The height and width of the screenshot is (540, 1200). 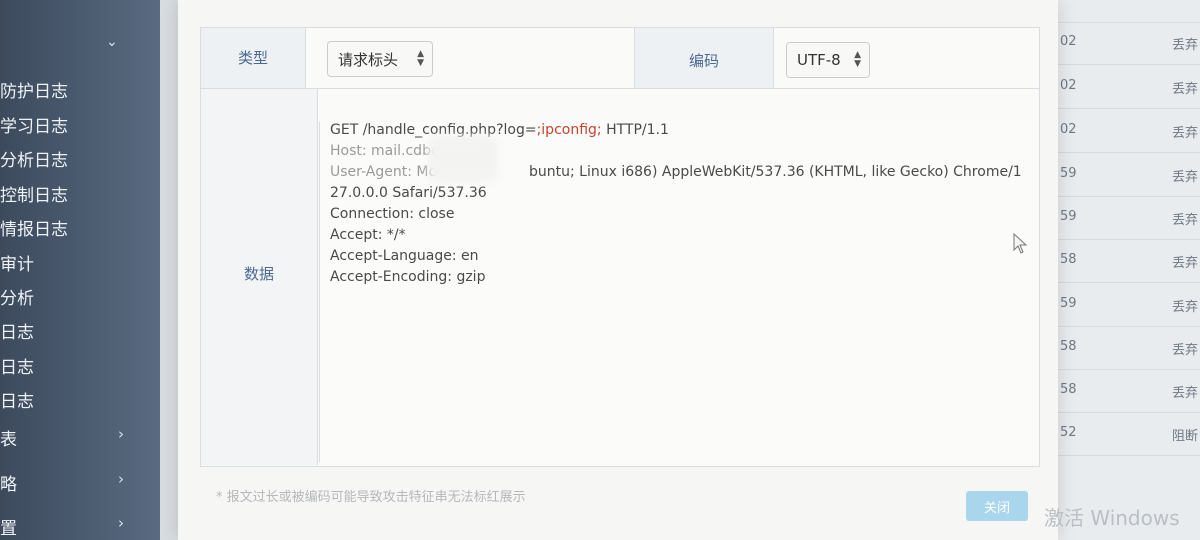 I want to click on row-divider, so click(x=620, y=88).